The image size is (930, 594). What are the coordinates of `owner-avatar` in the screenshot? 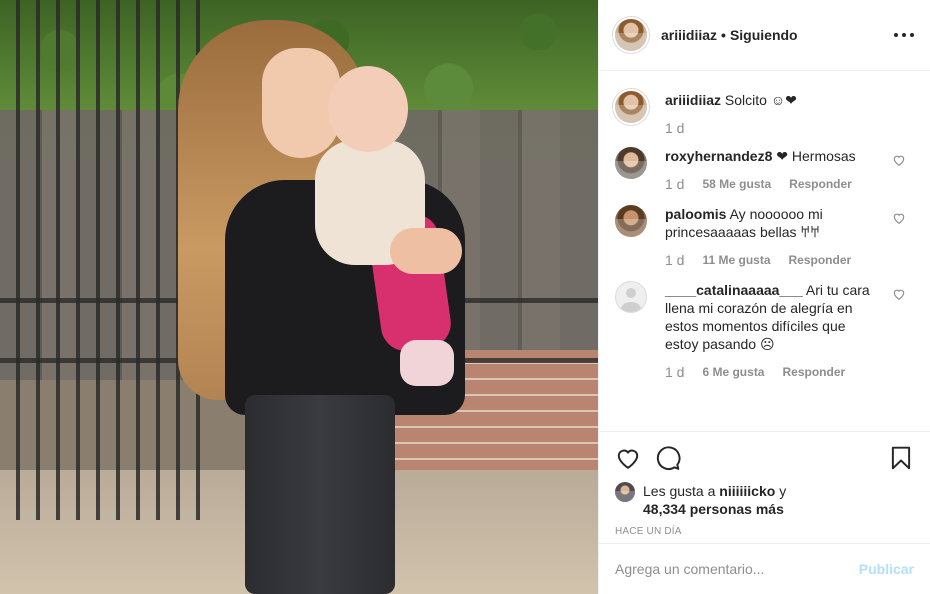 It's located at (631, 35).